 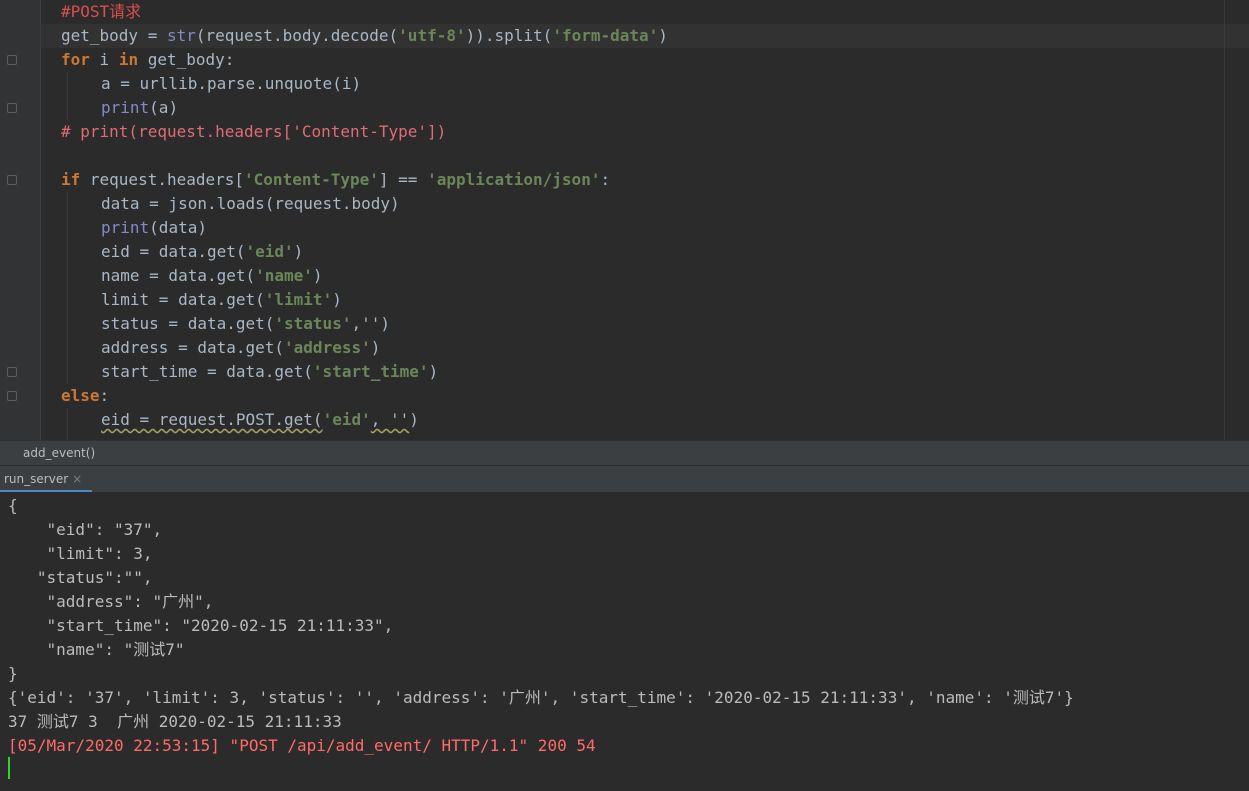 What do you see at coordinates (364, 156) in the screenshot?
I see `code-line` at bounding box center [364, 156].